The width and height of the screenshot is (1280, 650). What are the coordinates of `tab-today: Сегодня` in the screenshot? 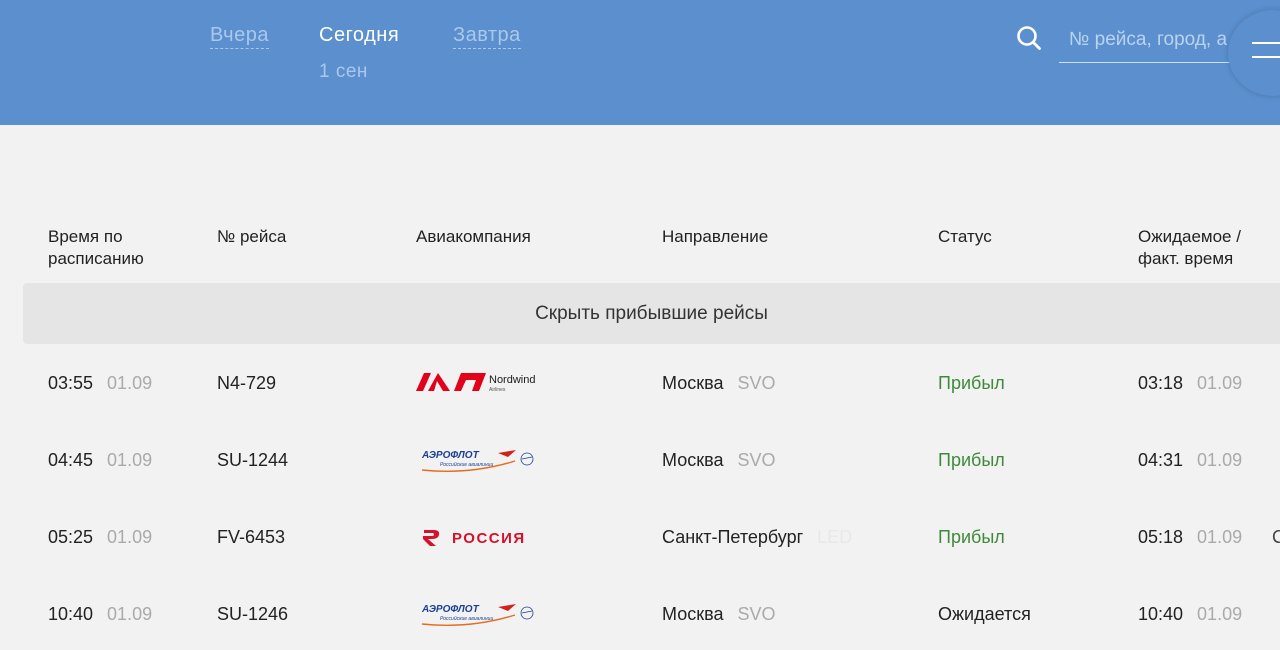 It's located at (359, 35).